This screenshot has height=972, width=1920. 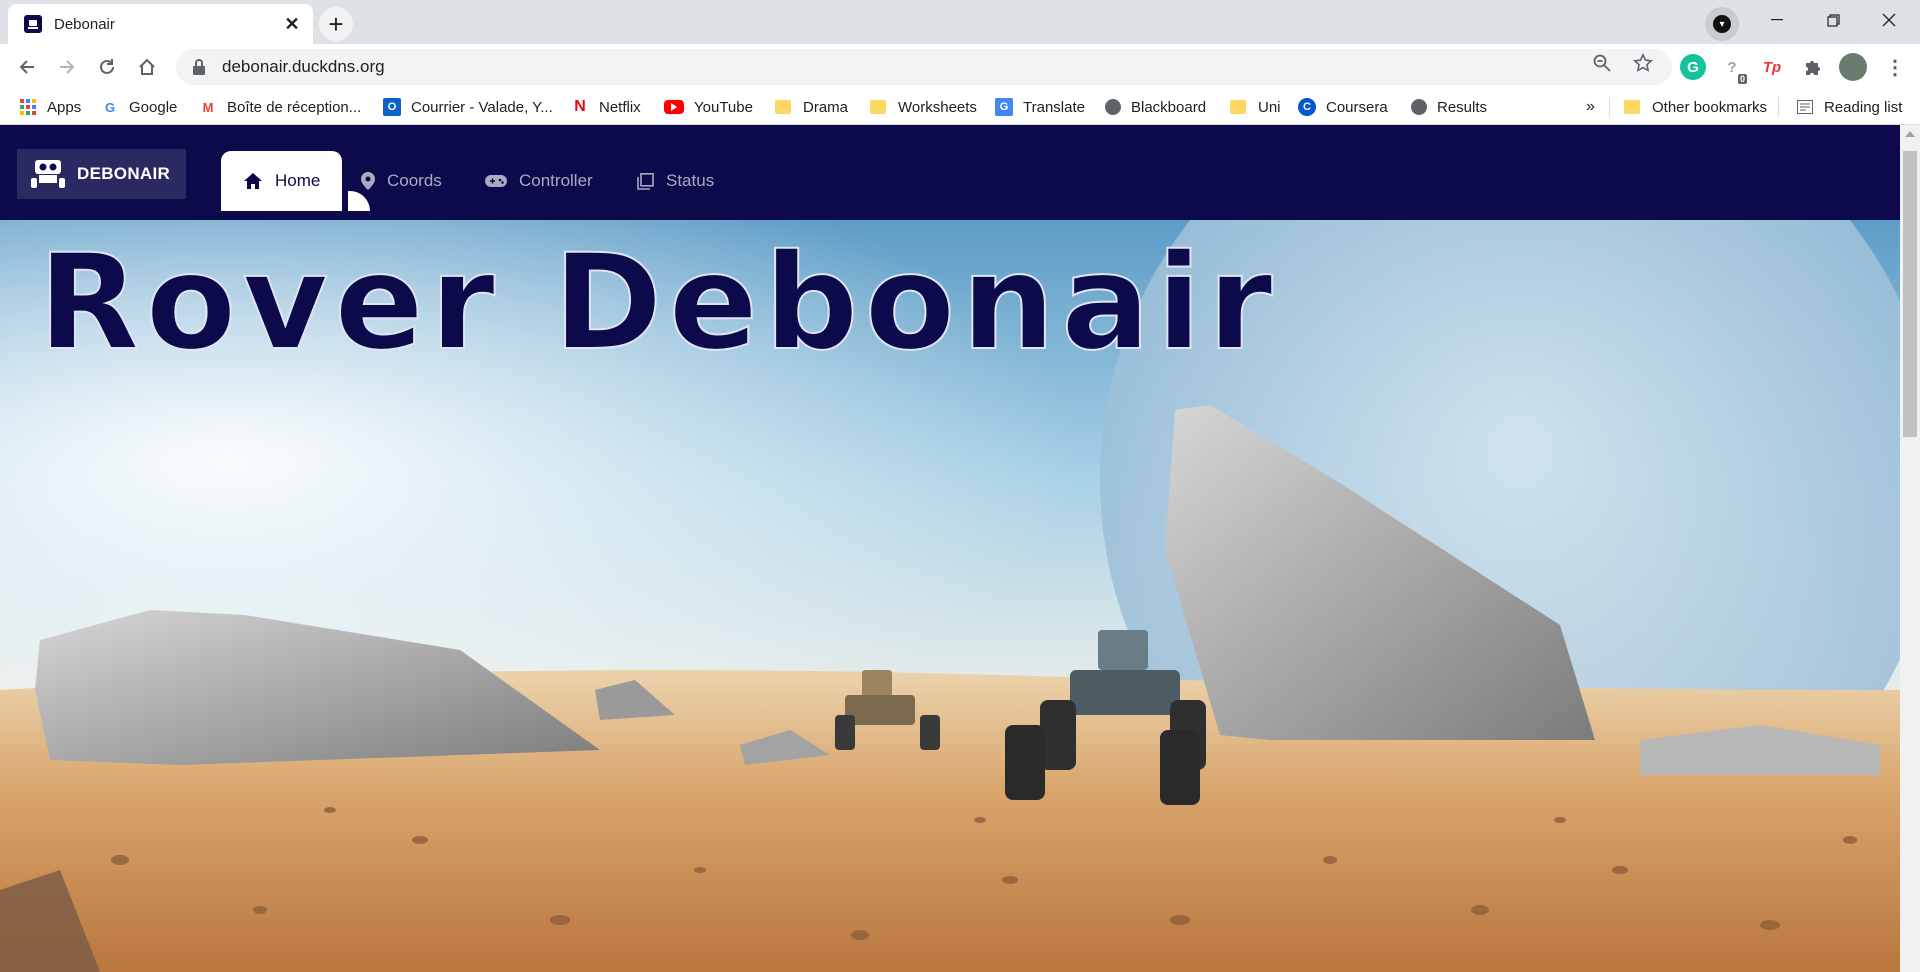 What do you see at coordinates (1710, 107) in the screenshot?
I see `bookmark-label: Other bookmarks` at bounding box center [1710, 107].